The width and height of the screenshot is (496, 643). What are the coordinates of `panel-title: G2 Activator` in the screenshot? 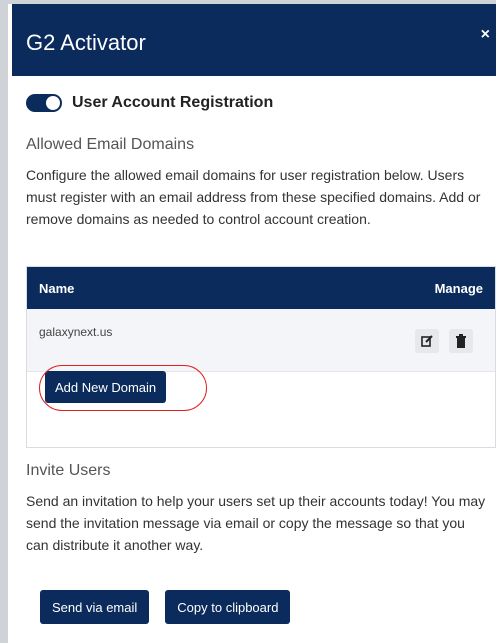 It's located at (86, 42).